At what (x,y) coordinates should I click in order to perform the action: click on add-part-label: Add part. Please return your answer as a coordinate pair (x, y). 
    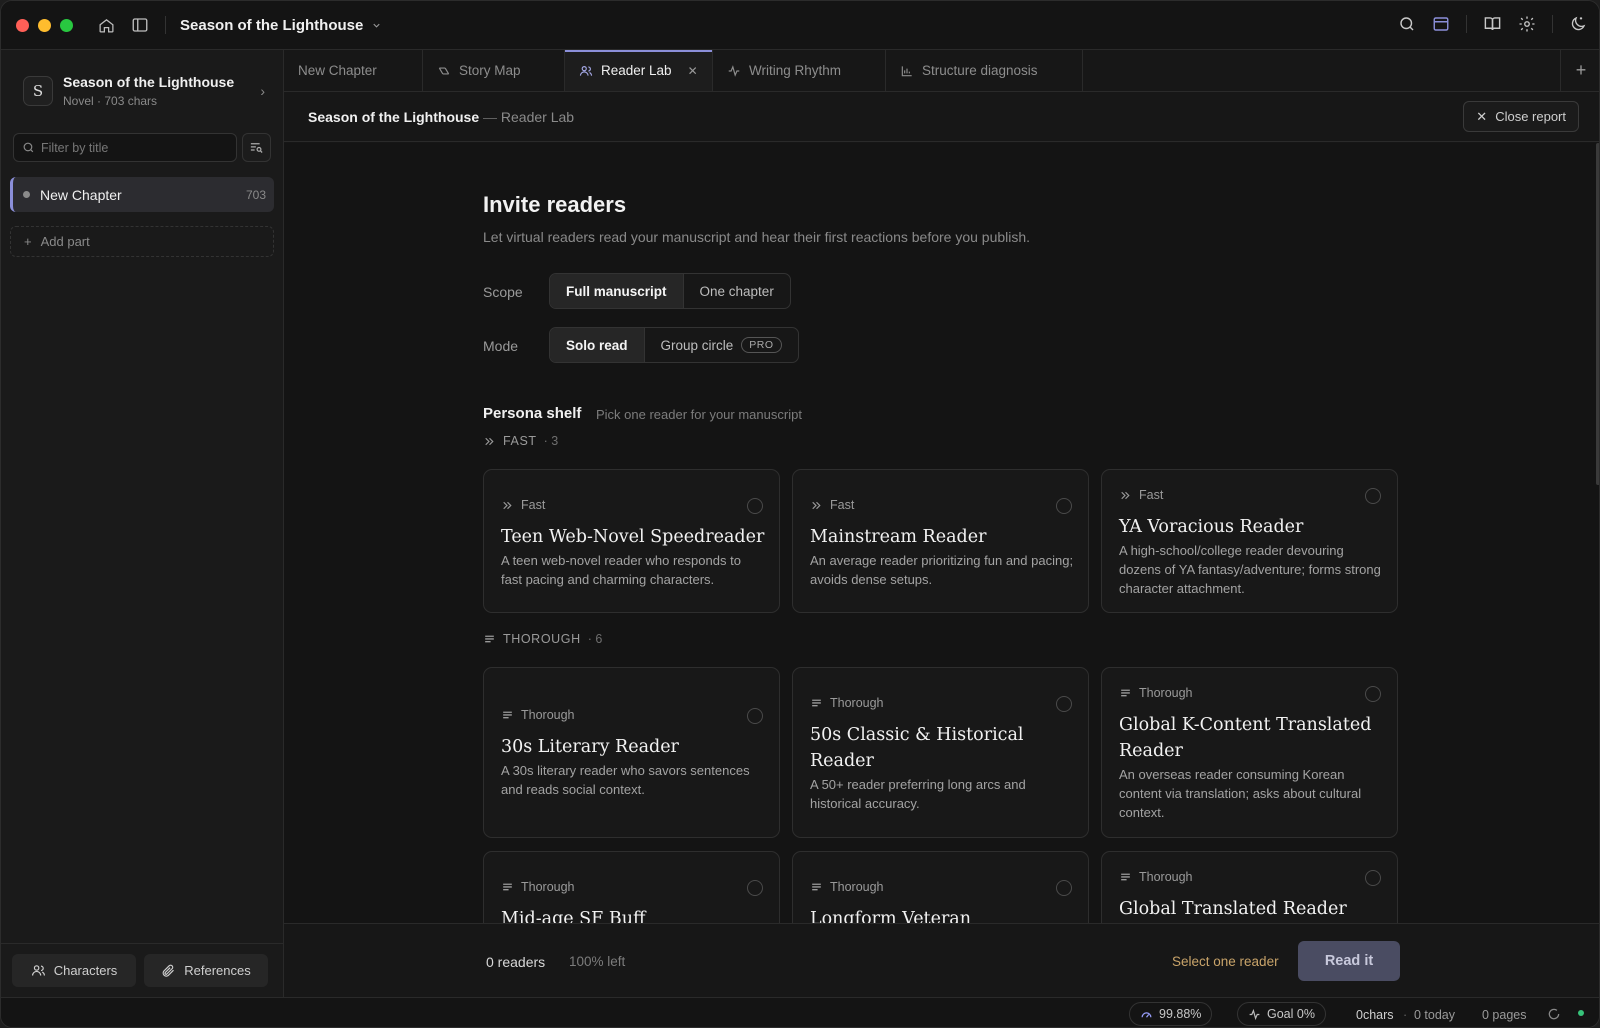
    Looking at the image, I should click on (65, 241).